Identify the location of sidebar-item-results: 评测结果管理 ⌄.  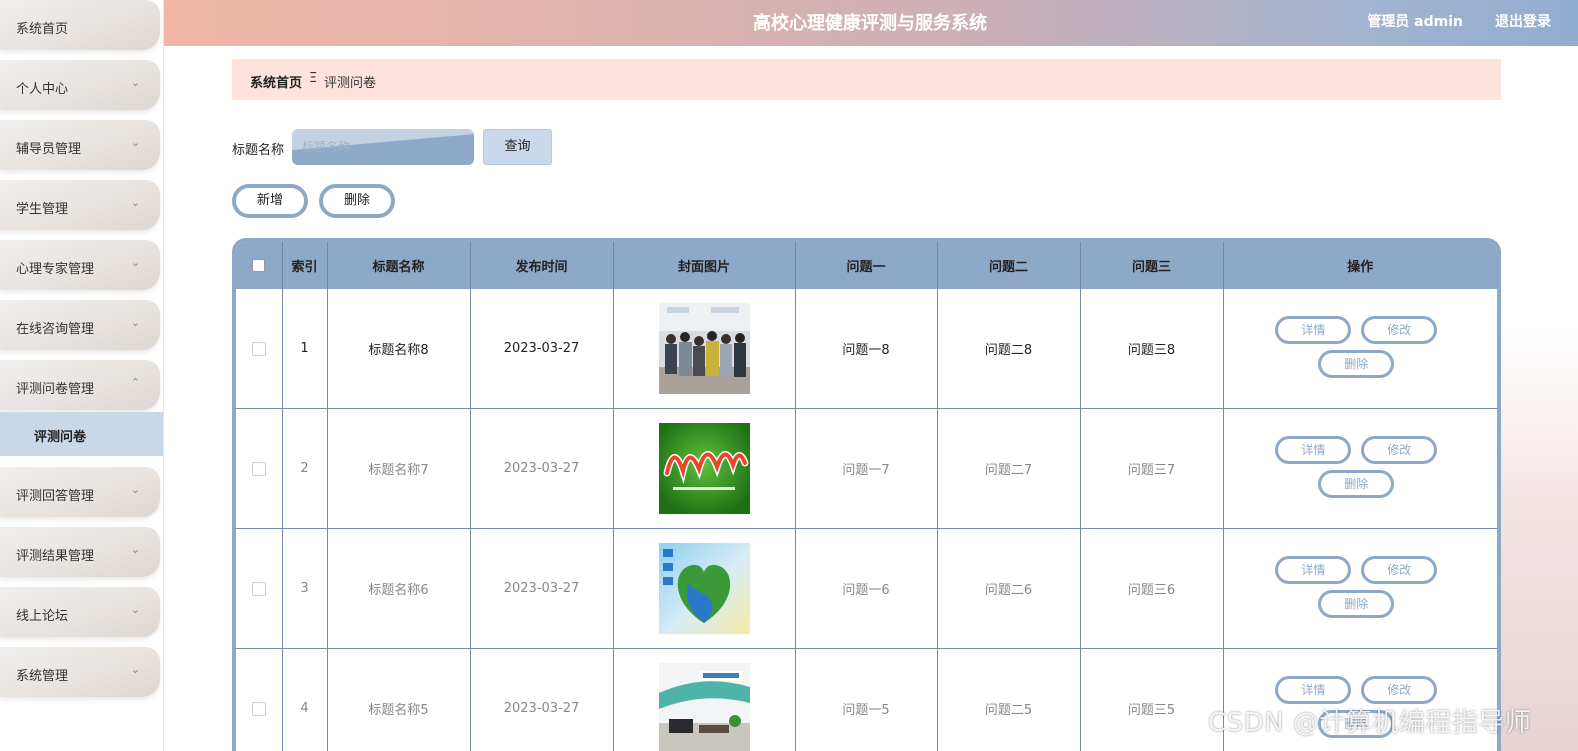
(80, 552).